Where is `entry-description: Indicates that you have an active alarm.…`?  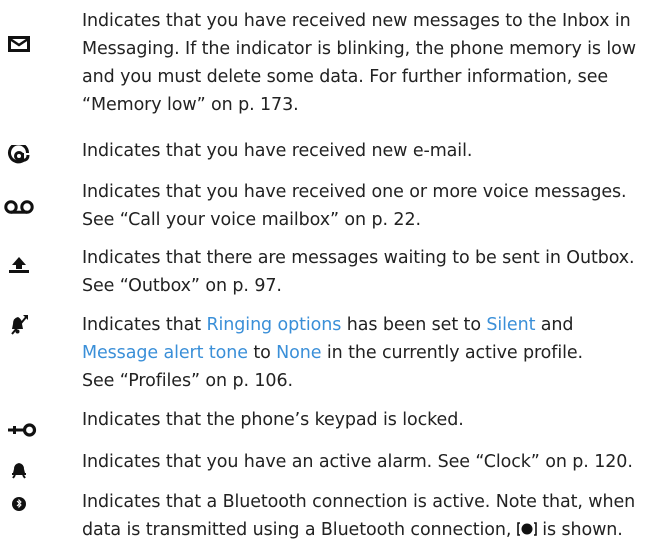 entry-description: Indicates that you have an active alarm.… is located at coordinates (357, 462).